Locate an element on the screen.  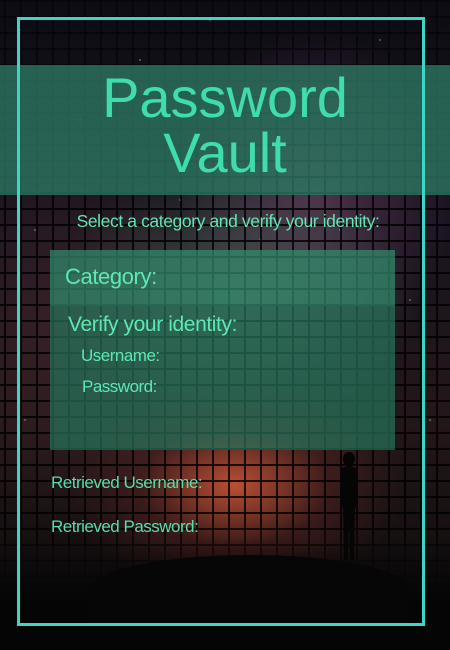
verify-identity-heading: Verify your identity: is located at coordinates (153, 324).